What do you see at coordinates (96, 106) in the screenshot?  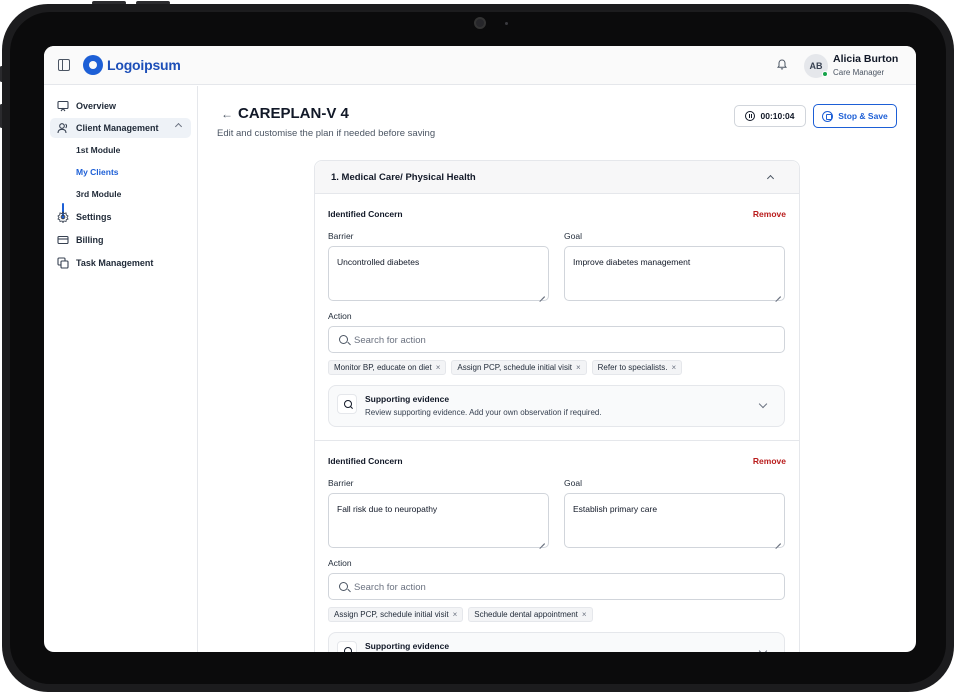 I see `sidebar-item-label: Overview` at bounding box center [96, 106].